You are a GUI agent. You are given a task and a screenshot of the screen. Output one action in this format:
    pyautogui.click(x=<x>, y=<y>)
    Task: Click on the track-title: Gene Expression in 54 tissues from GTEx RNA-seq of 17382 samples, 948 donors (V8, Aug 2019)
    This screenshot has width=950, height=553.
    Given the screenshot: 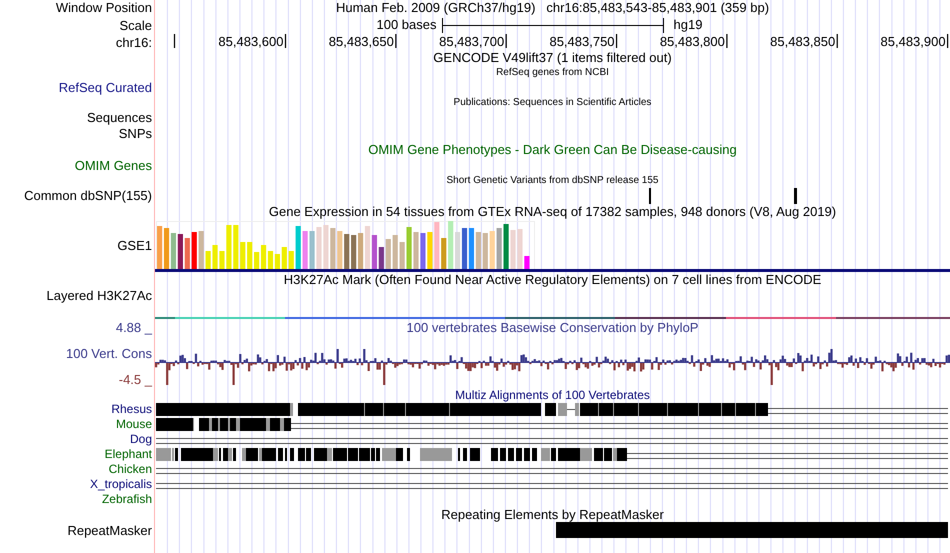 What is the action you would take?
    pyautogui.click(x=553, y=212)
    